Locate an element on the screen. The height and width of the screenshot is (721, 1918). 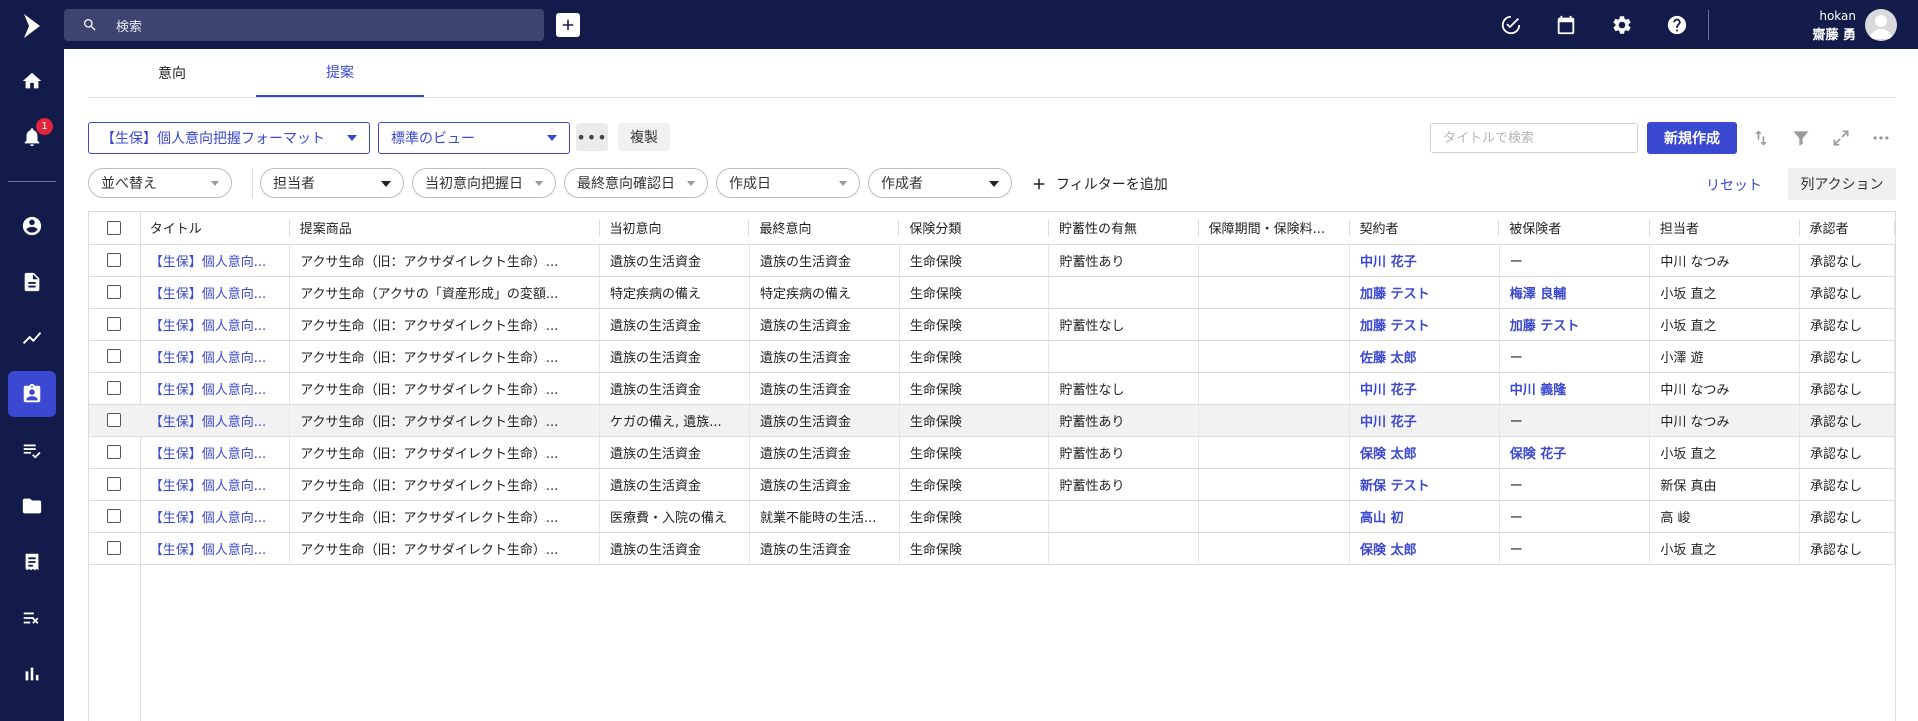
column-action-button: 列アクション is located at coordinates (1842, 184).